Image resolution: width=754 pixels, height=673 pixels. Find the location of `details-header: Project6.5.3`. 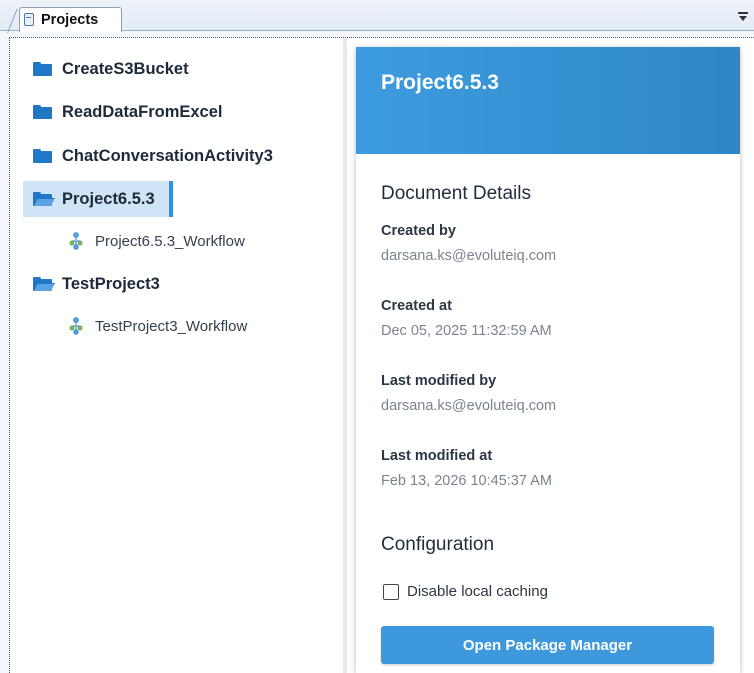

details-header: Project6.5.3 is located at coordinates (548, 100).